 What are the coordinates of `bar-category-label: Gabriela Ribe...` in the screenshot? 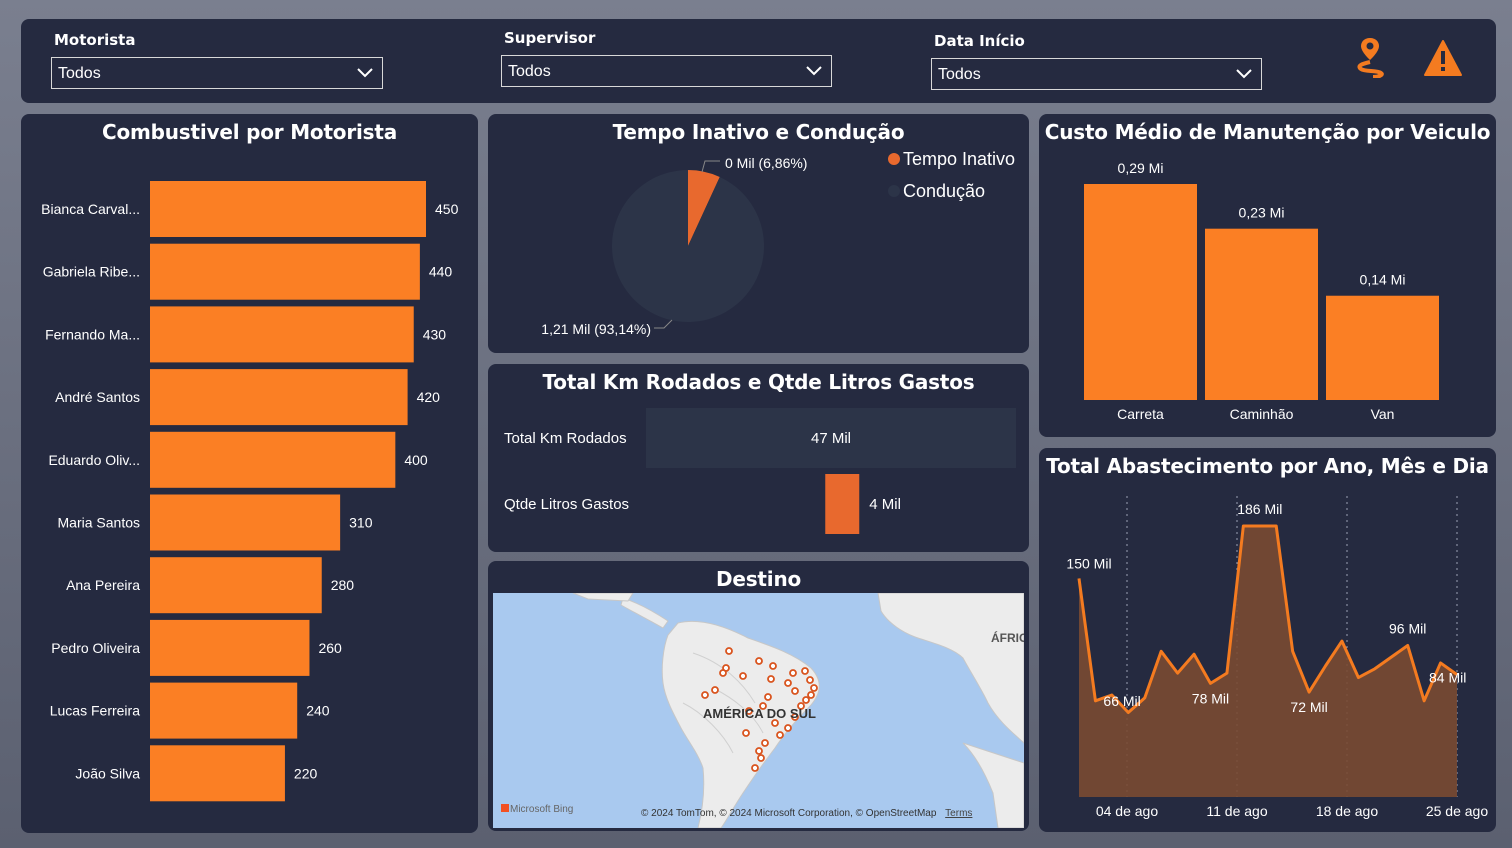 It's located at (91, 272).